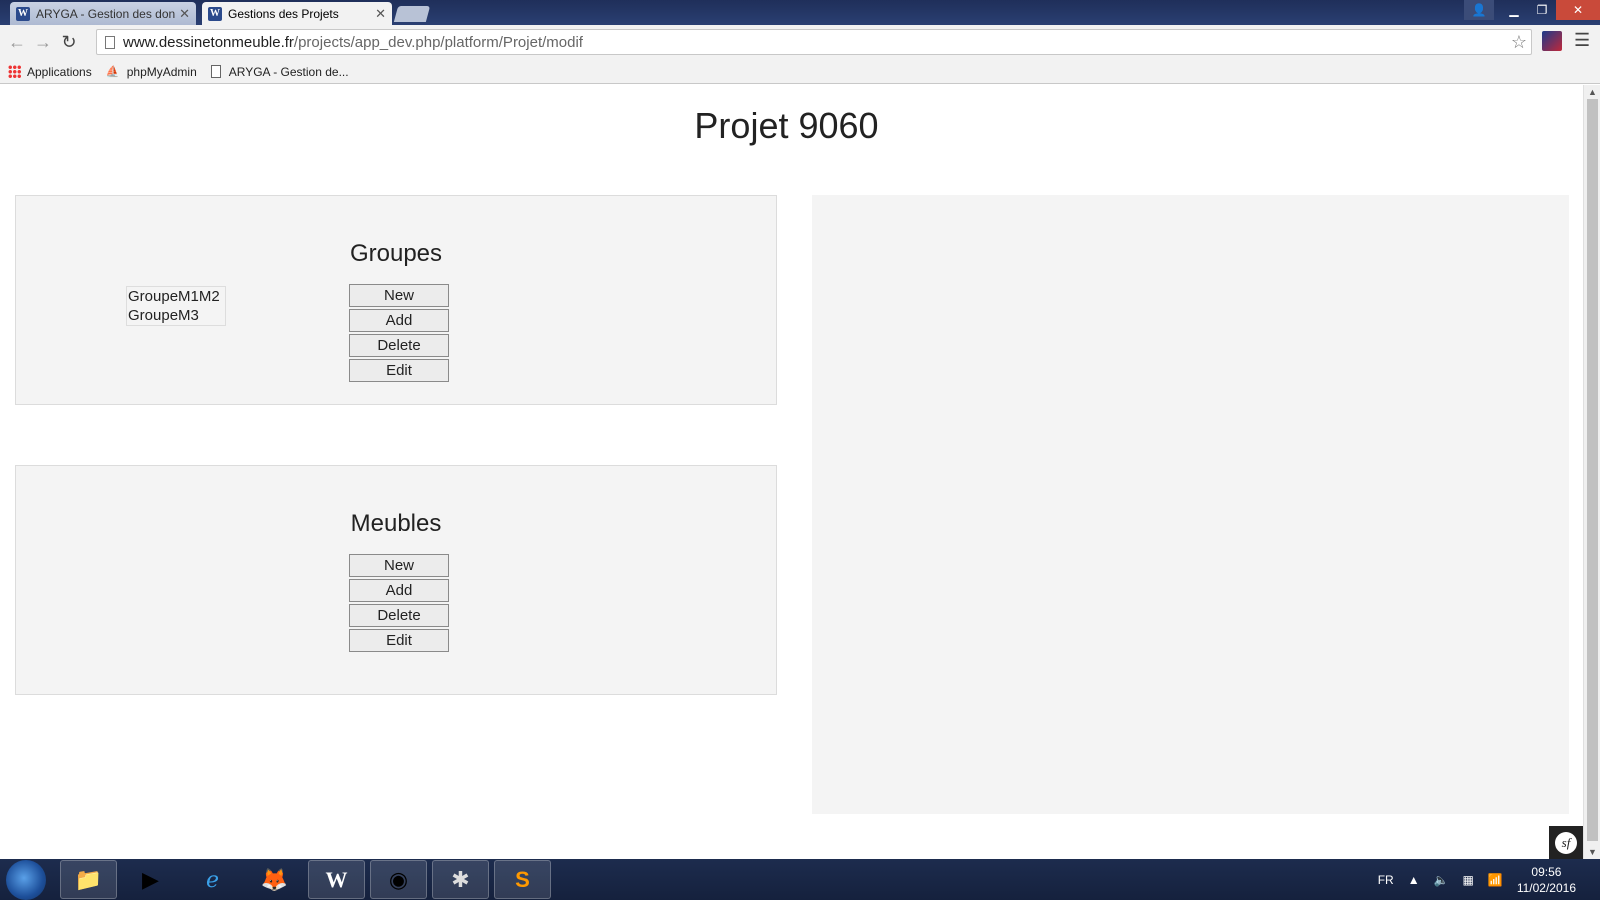 This screenshot has width=1600, height=900. What do you see at coordinates (399, 370) in the screenshot?
I see `groups-edit-button: Edit` at bounding box center [399, 370].